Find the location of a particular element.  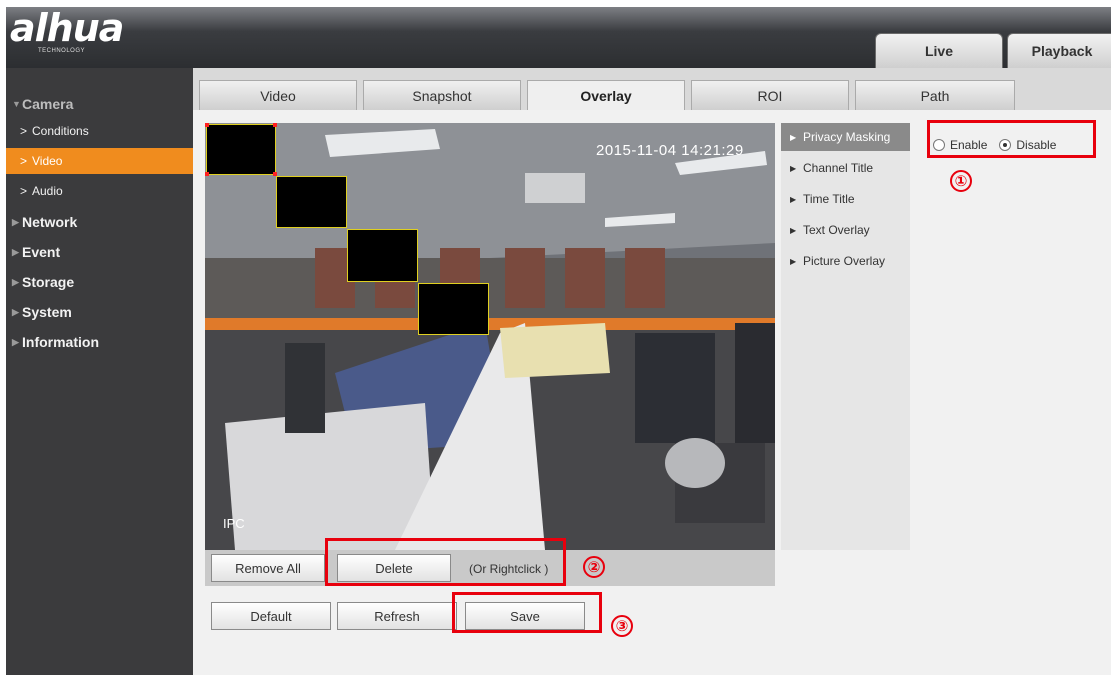

sidebar-item-camera: ▼ Camera is located at coordinates (99, 104).